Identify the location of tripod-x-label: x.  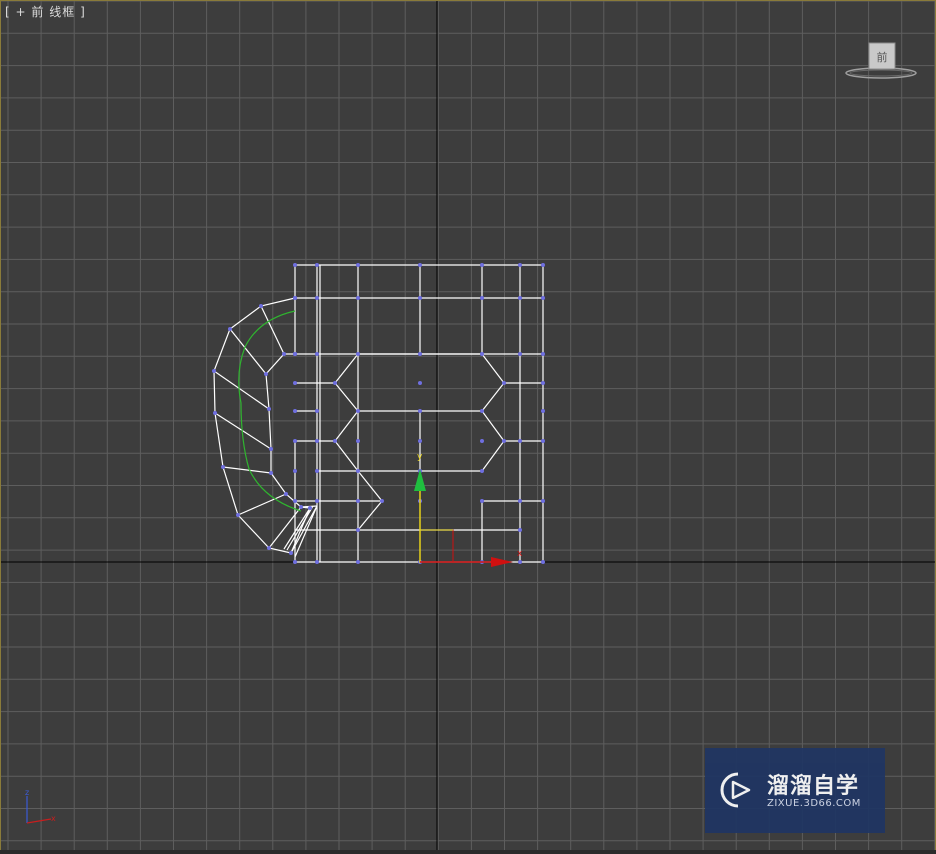
(53, 818).